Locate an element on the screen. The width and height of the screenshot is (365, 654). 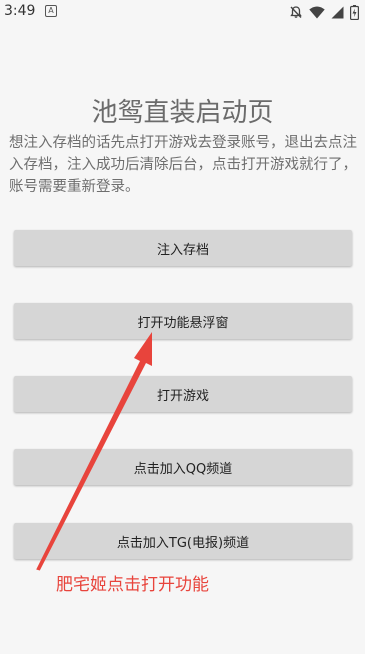
status-icons is located at coordinates (324, 12).